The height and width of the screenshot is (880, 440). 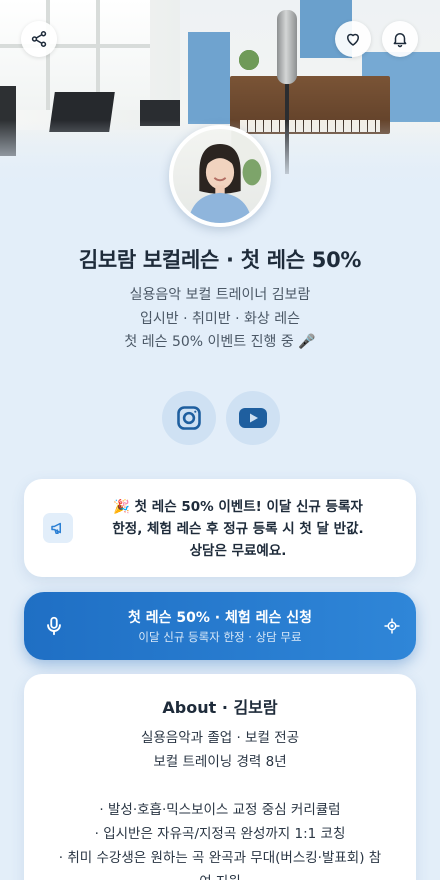 I want to click on about-line: · 취미 수강생은 원하는 곡 완곡과 무대(버스킹·발표회) 참, so click(x=220, y=858).